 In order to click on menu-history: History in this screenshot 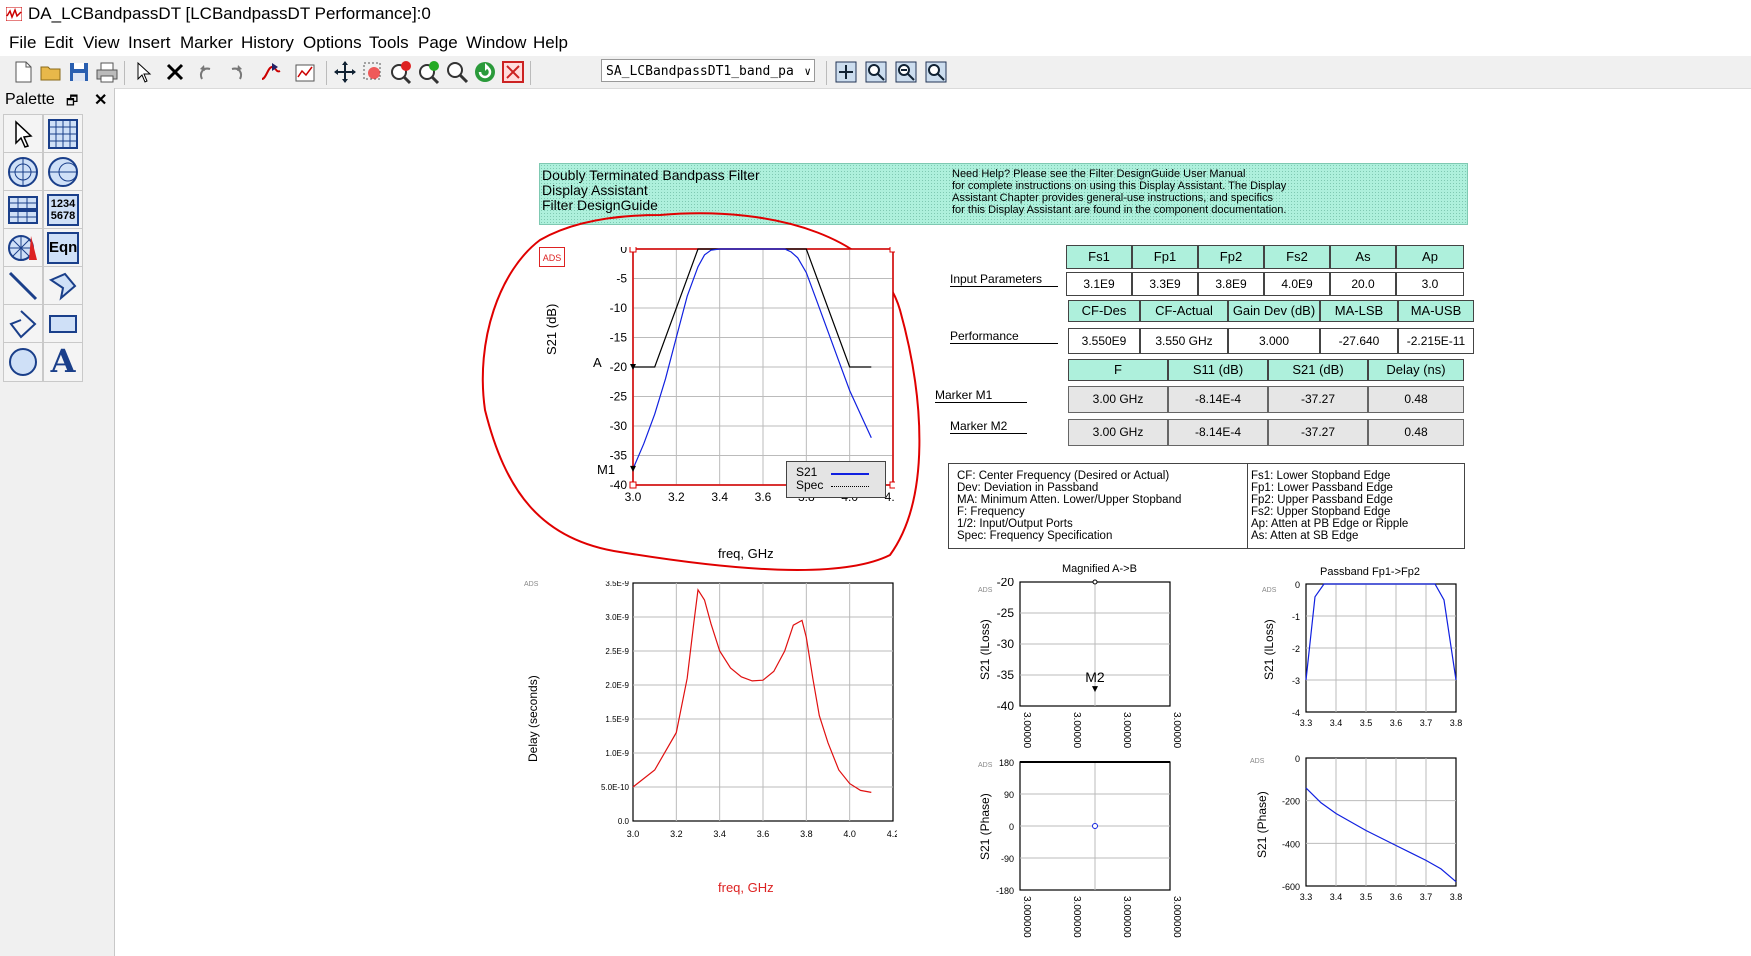, I will do `click(267, 43)`.